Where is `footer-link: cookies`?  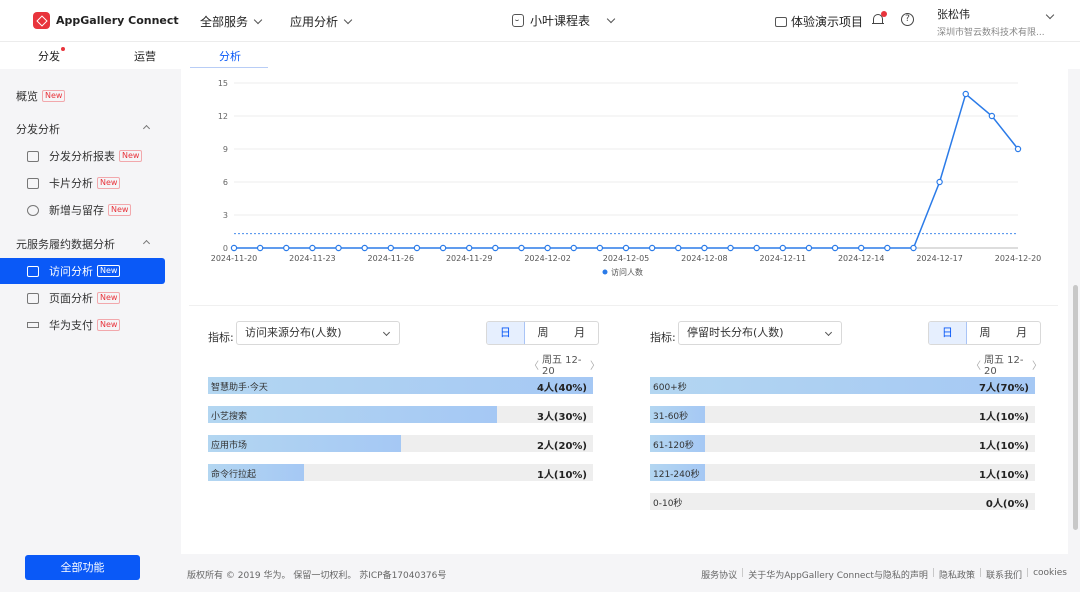 footer-link: cookies is located at coordinates (1050, 574).